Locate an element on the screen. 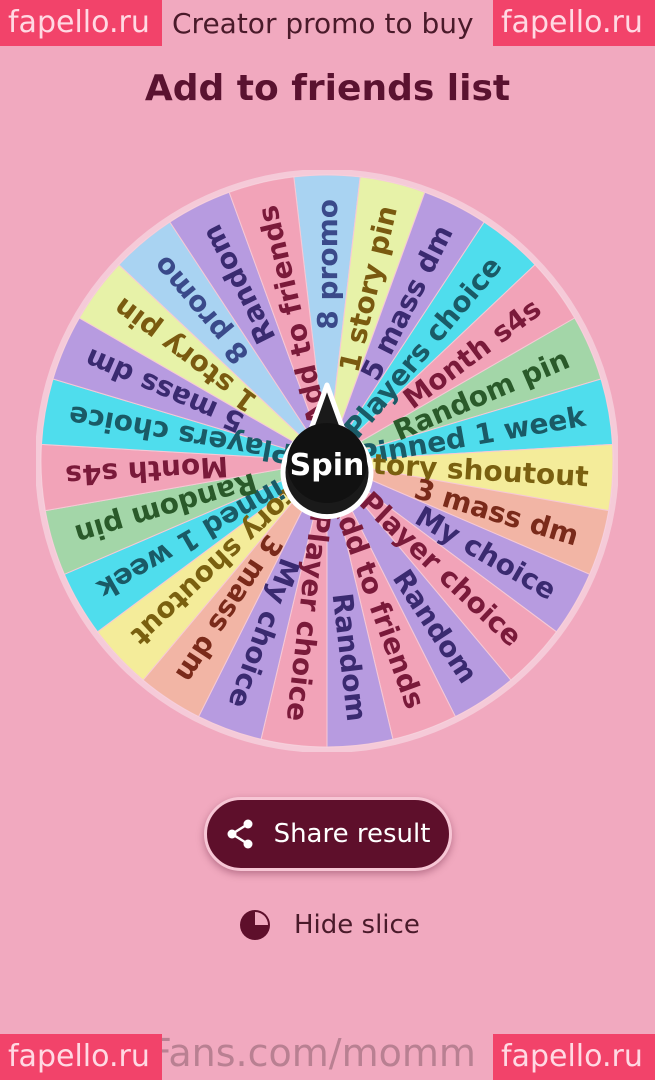 The height and width of the screenshot is (1080, 655). watermark-top-right: fapello.ru is located at coordinates (574, 23).